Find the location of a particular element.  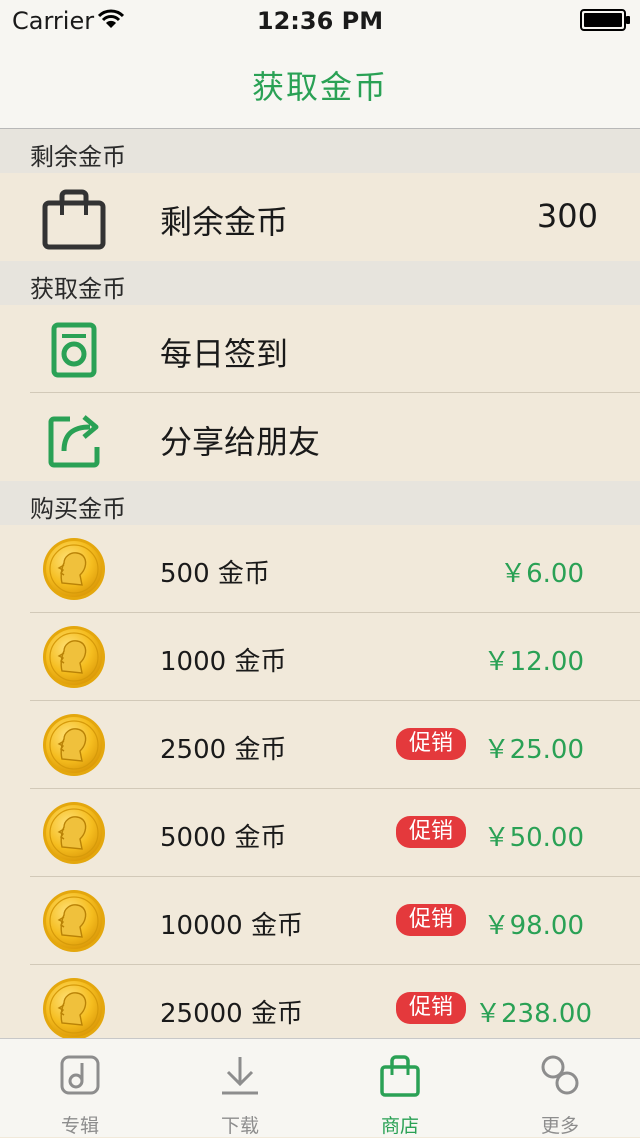

coin-package-label: 500 金币 is located at coordinates (215, 574).